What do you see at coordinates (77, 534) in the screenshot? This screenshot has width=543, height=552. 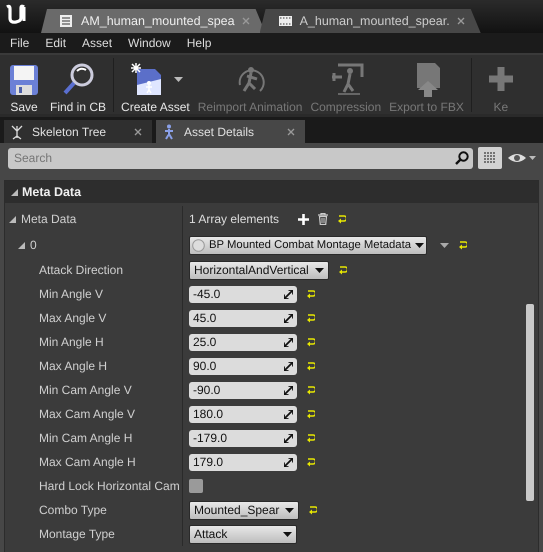 I see `property-label: Montage Type` at bounding box center [77, 534].